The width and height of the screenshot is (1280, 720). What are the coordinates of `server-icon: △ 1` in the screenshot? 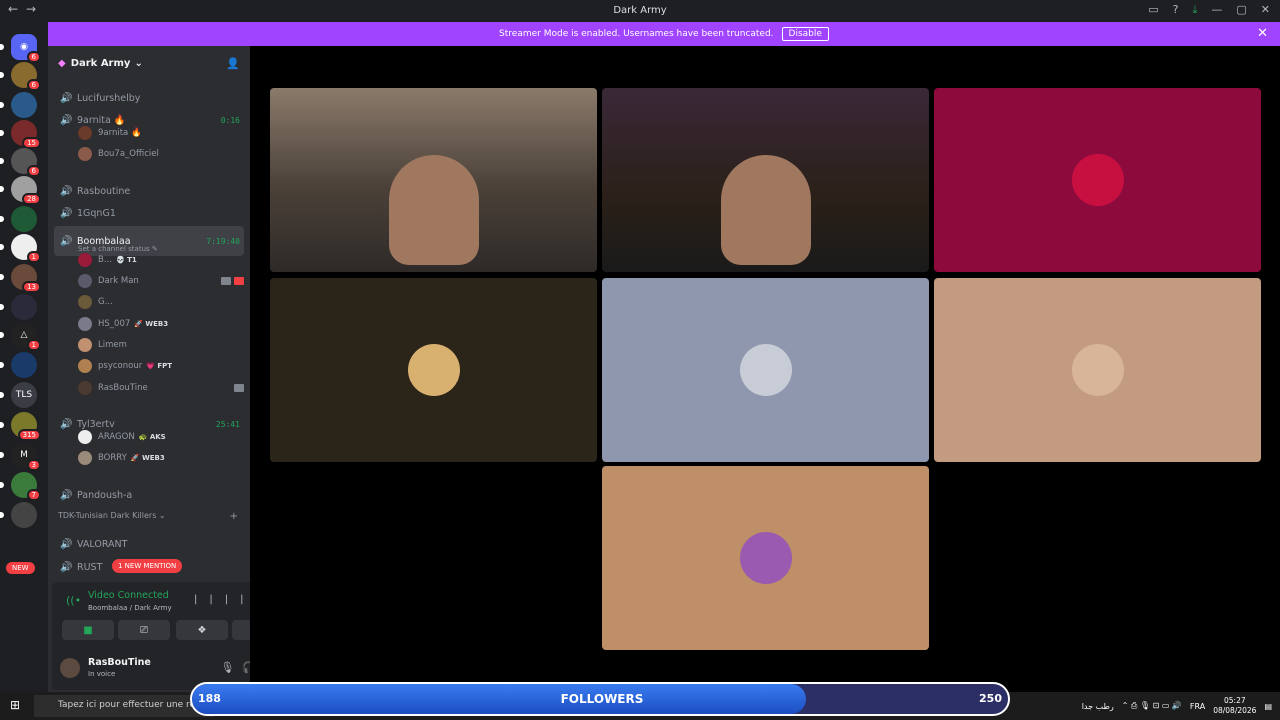 It's located at (20, 336).